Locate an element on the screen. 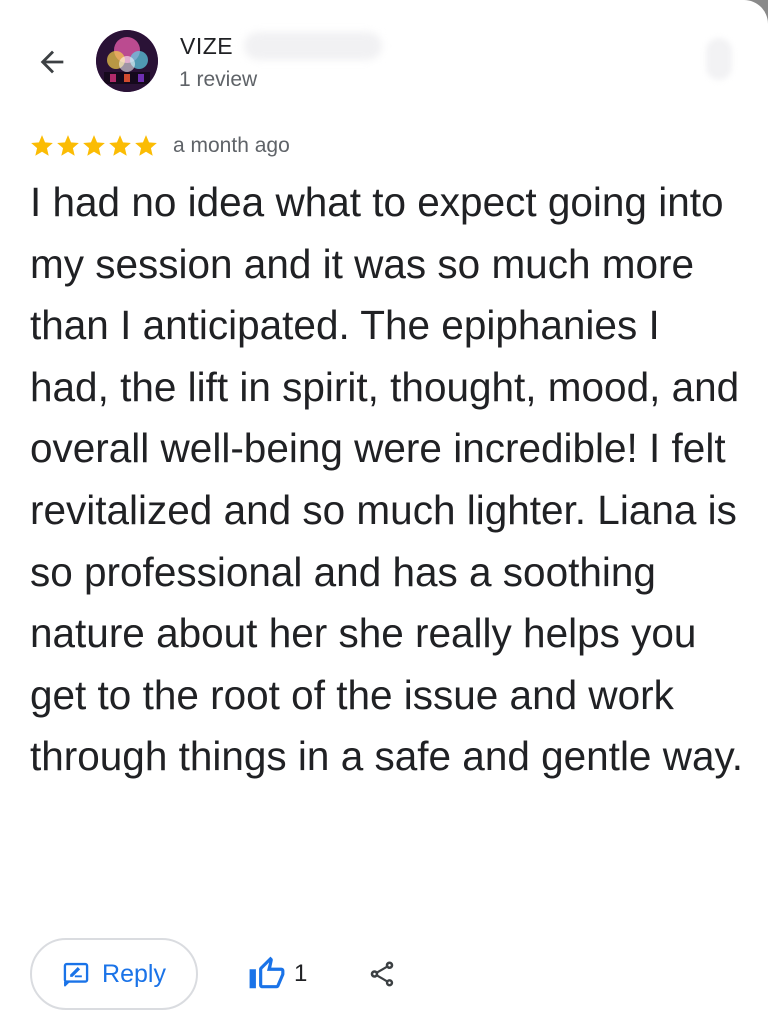 The image size is (768, 1033). star-rating is located at coordinates (94, 146).